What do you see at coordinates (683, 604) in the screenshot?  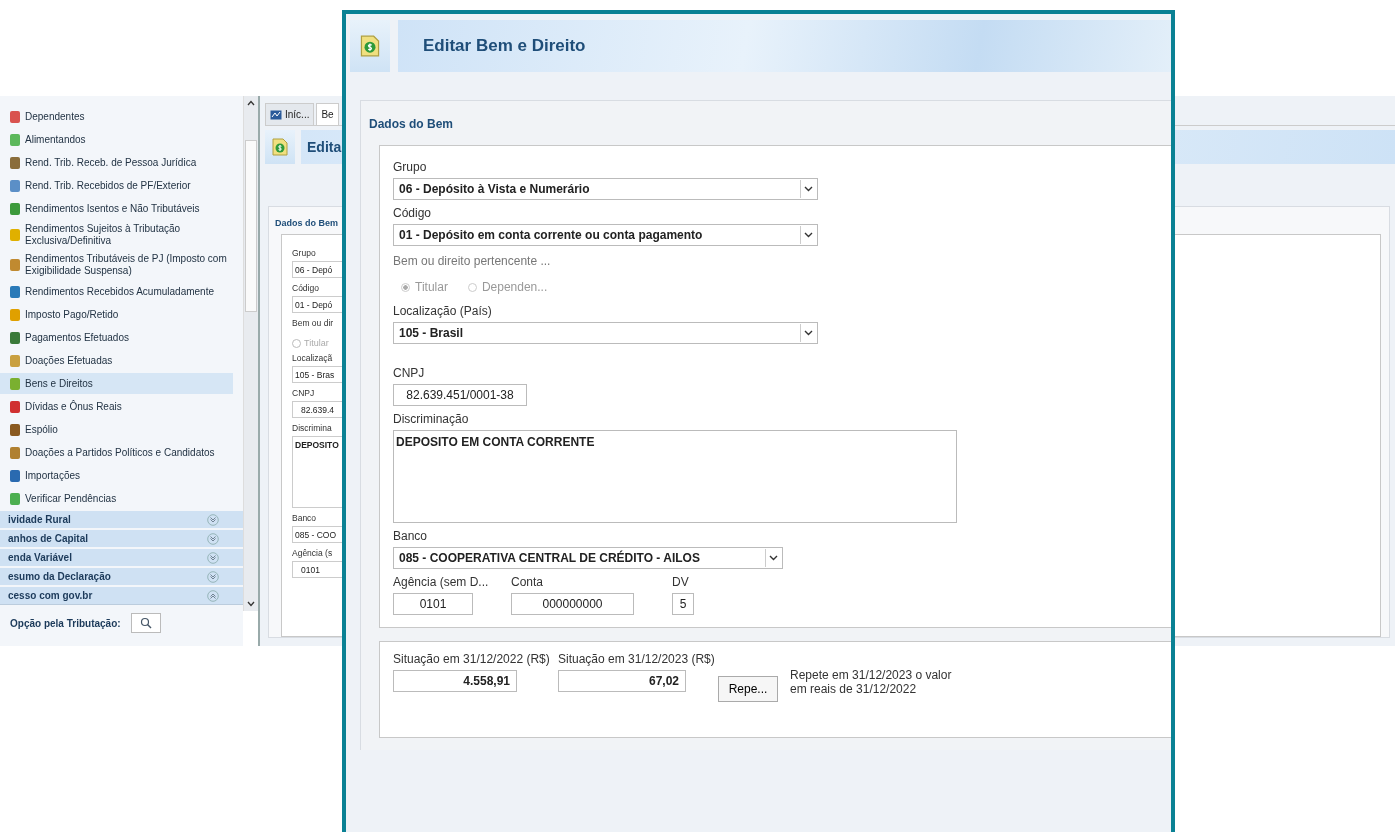 I see `input-field: 5` at bounding box center [683, 604].